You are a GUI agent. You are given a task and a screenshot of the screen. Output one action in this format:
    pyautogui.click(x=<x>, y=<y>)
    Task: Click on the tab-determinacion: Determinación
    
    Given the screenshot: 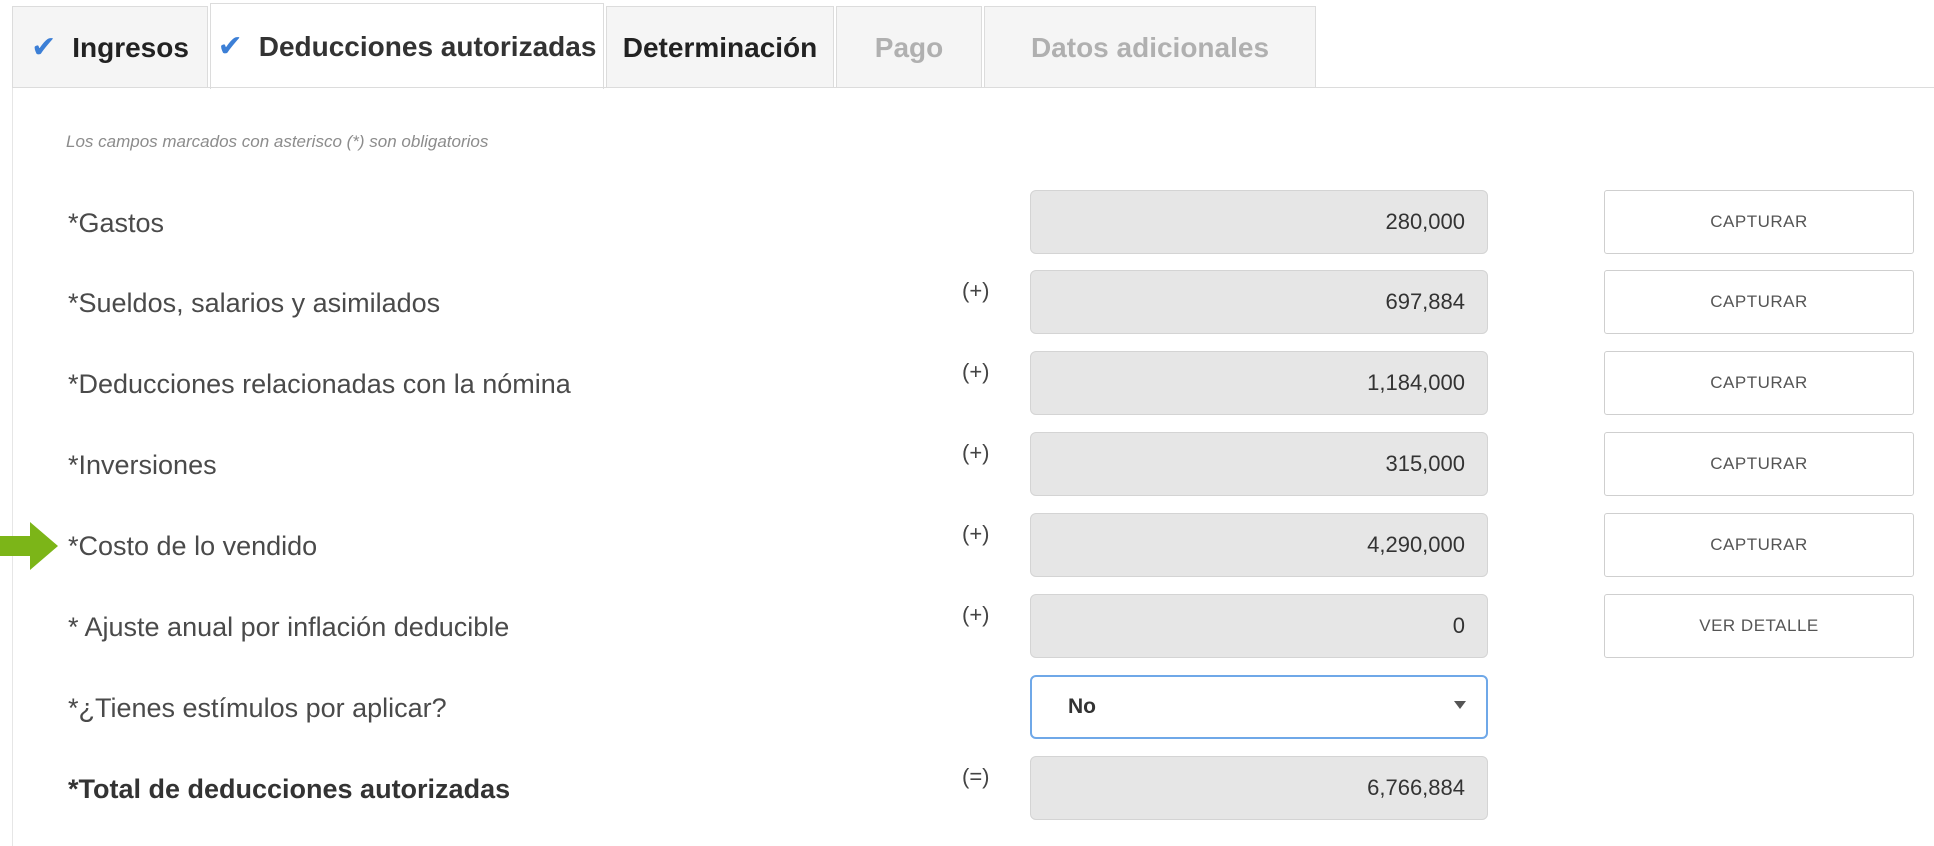 What is the action you would take?
    pyautogui.click(x=720, y=47)
    